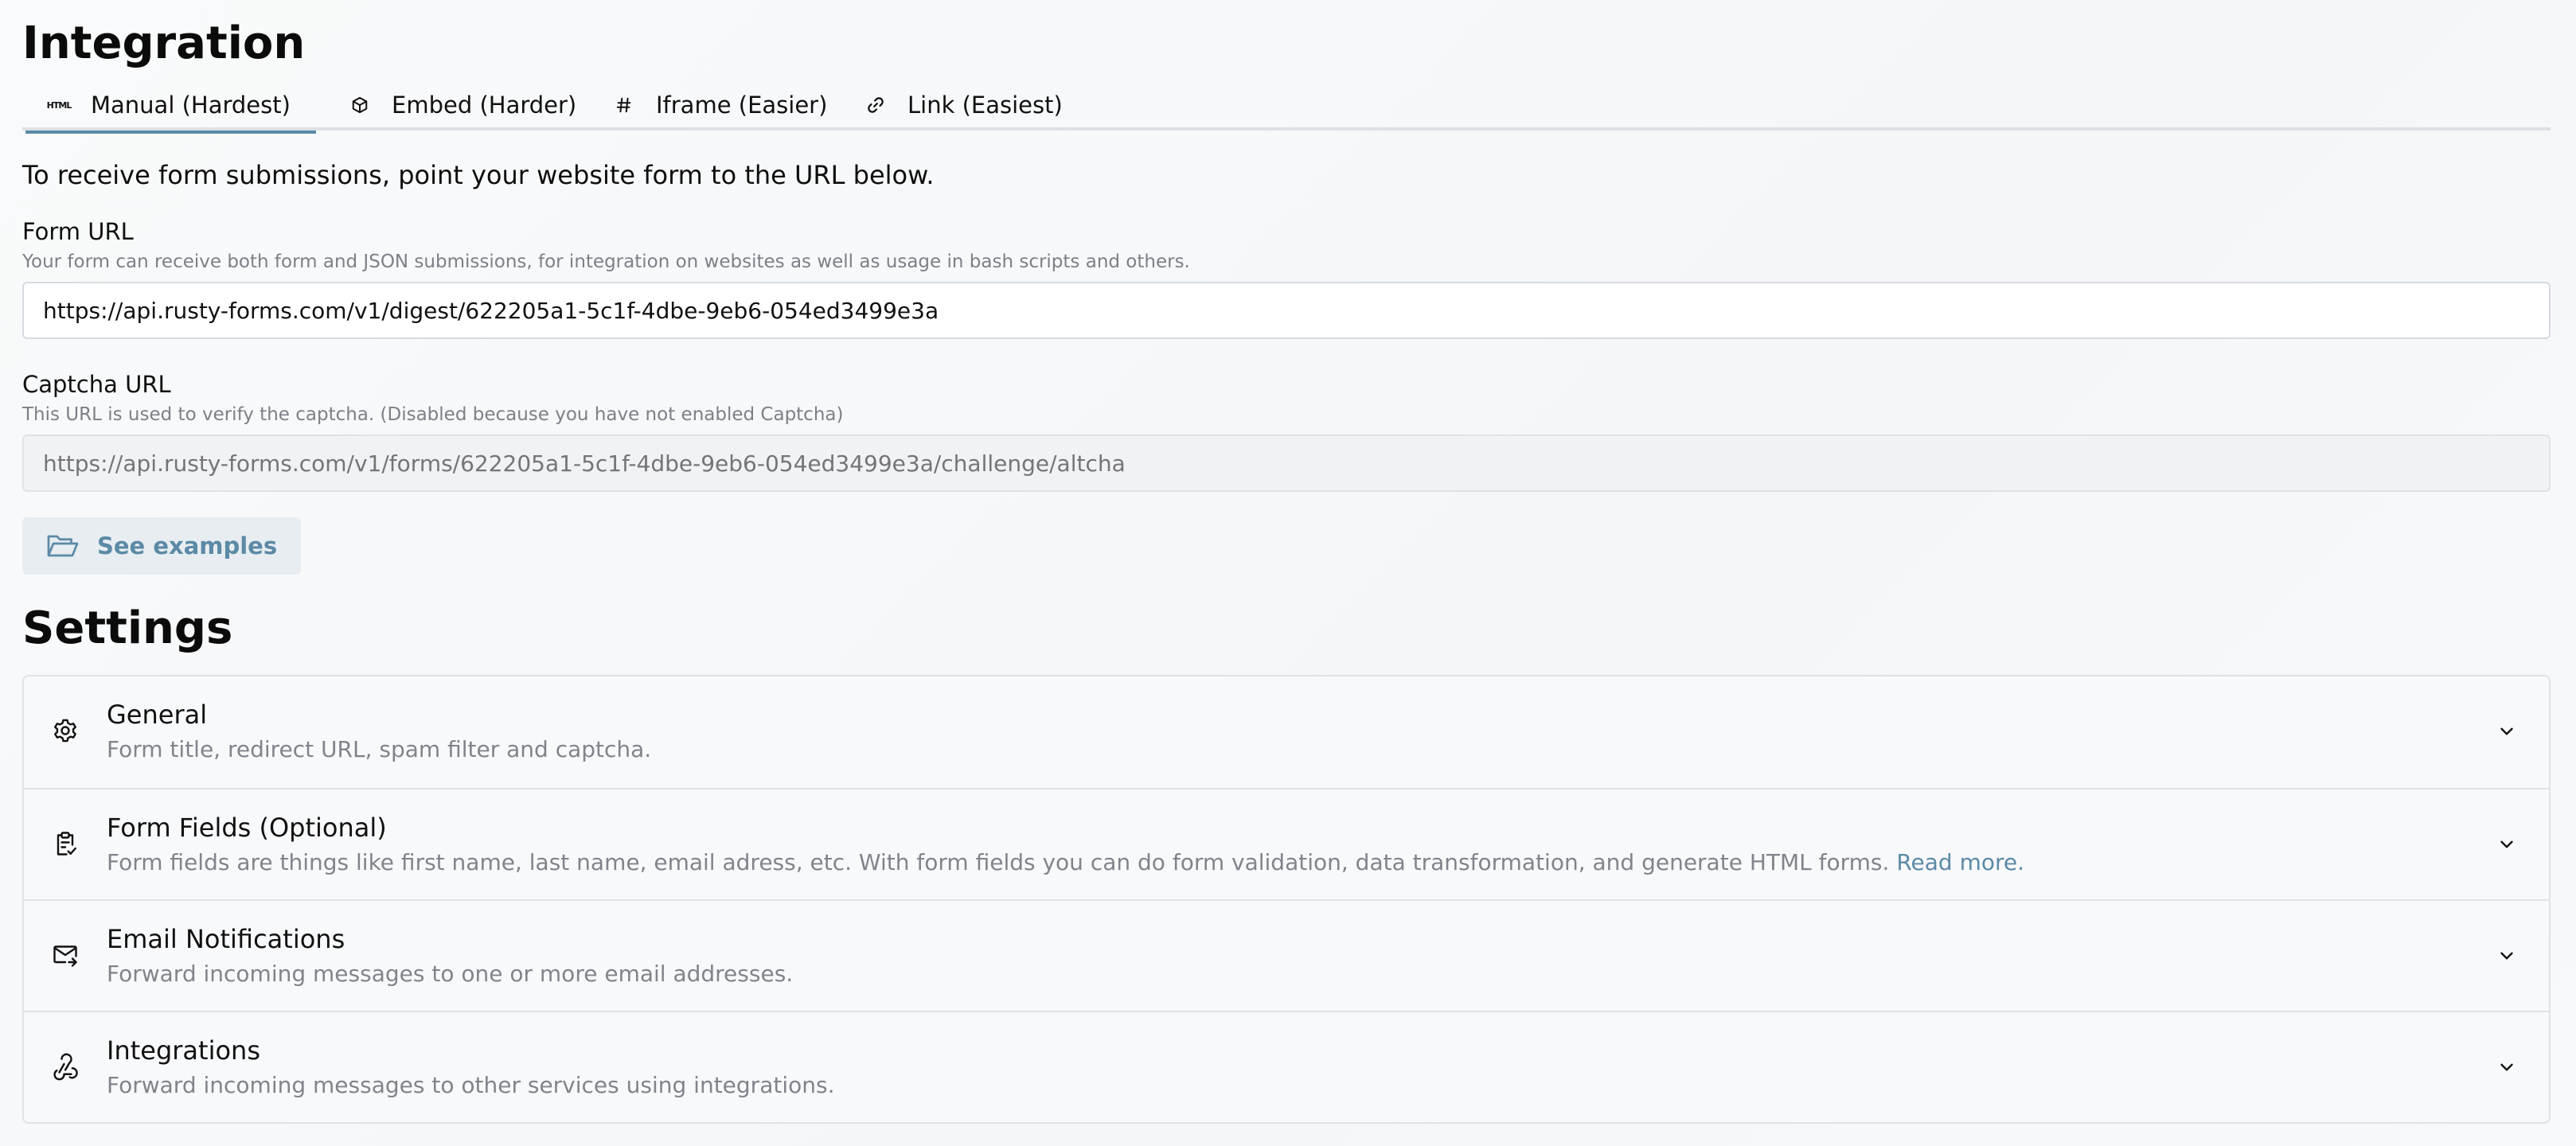  Describe the element at coordinates (187, 545) in the screenshot. I see `see-examples-label: See examples` at that location.